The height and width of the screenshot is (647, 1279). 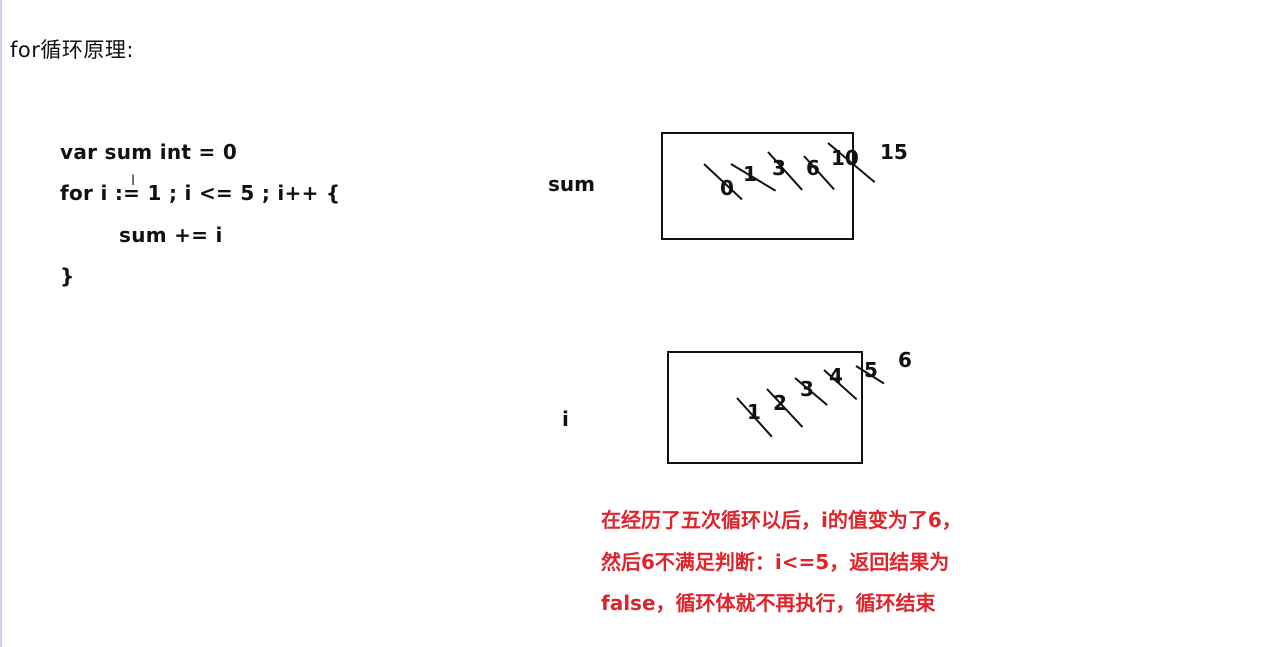 What do you see at coordinates (781, 520) in the screenshot?
I see `explanation-line-1: 在经历了五次循环以后，i的值变为了6，` at bounding box center [781, 520].